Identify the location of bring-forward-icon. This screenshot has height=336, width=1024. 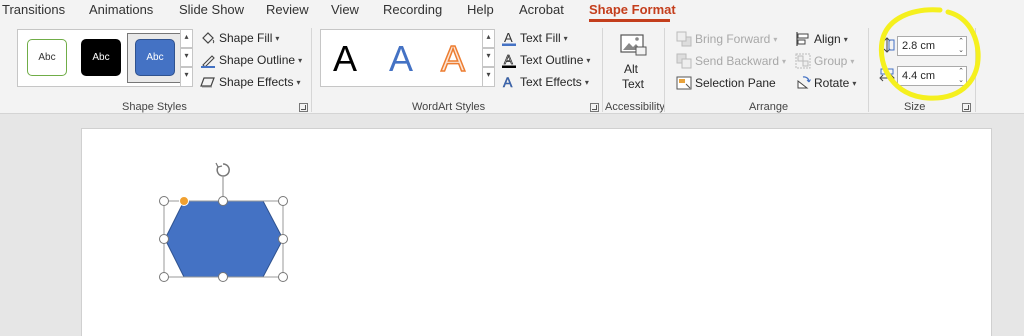
(684, 39).